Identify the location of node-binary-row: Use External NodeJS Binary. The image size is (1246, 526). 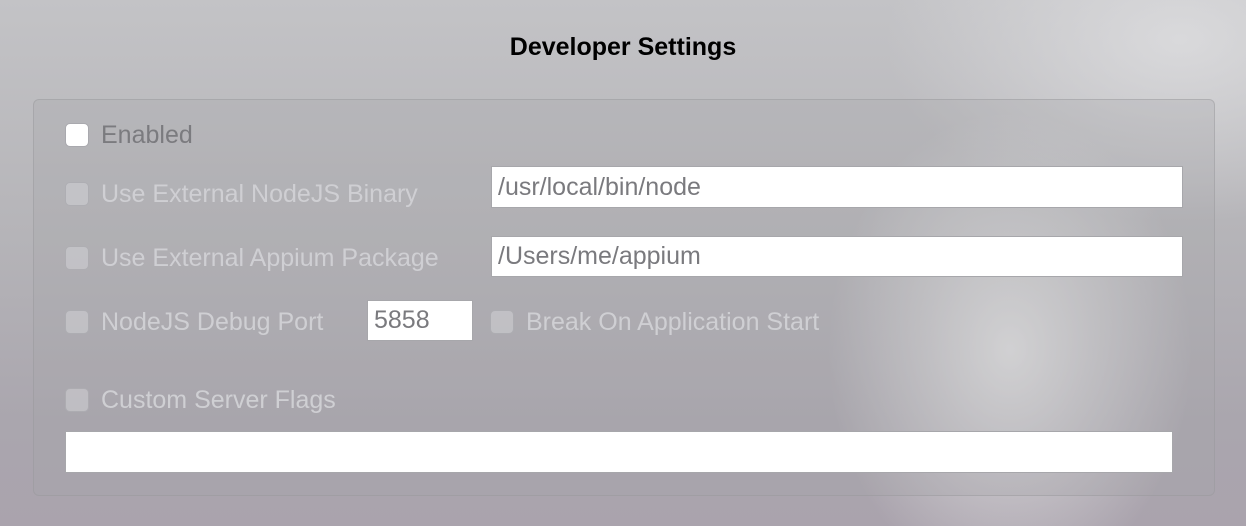
(241, 194).